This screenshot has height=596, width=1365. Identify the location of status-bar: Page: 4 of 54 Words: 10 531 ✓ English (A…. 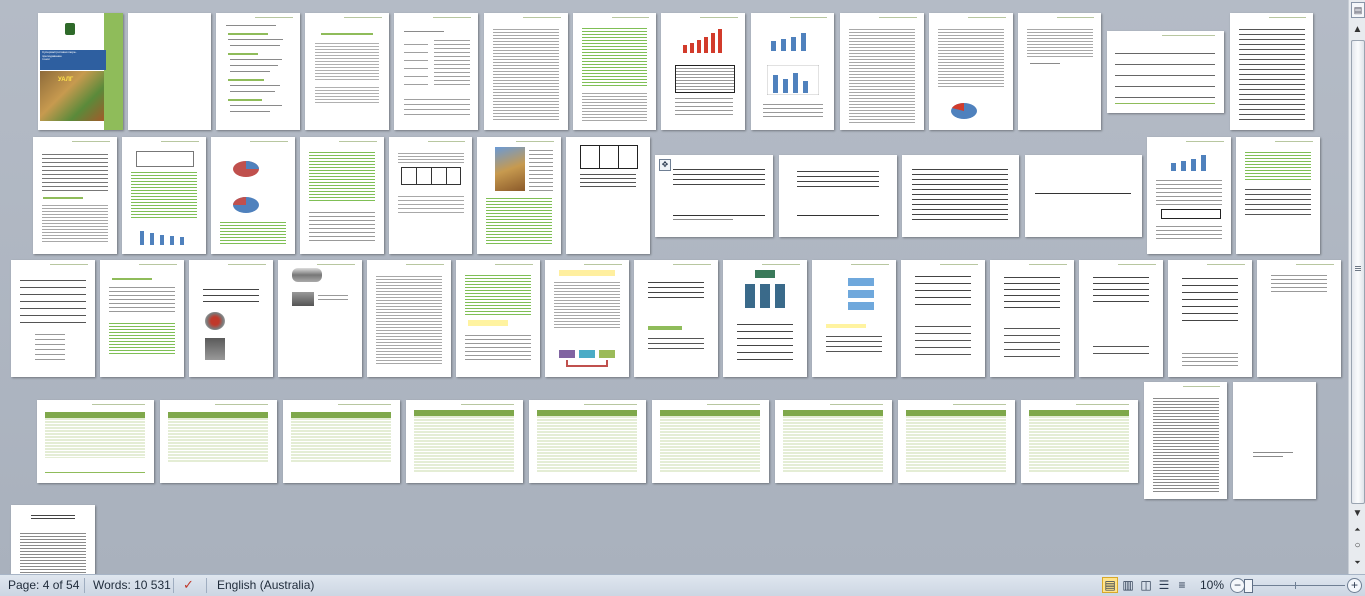
(682, 585).